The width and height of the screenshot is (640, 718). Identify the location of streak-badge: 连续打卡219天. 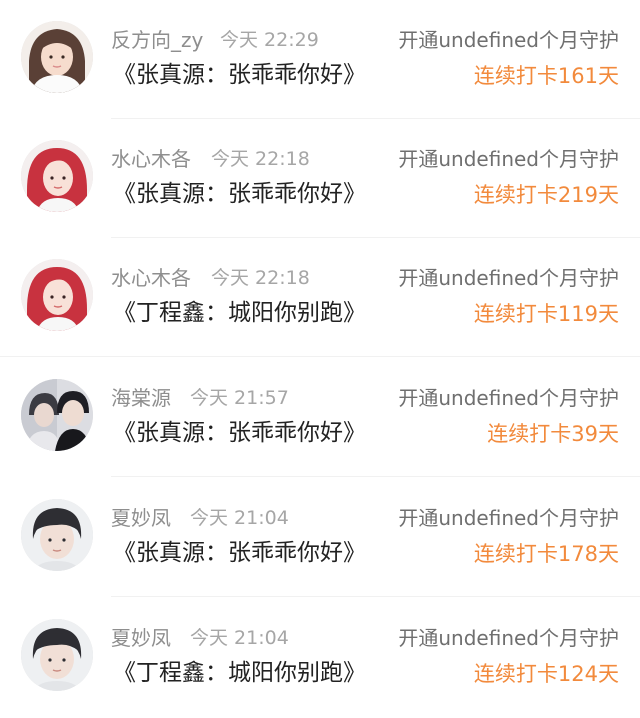
(546, 195).